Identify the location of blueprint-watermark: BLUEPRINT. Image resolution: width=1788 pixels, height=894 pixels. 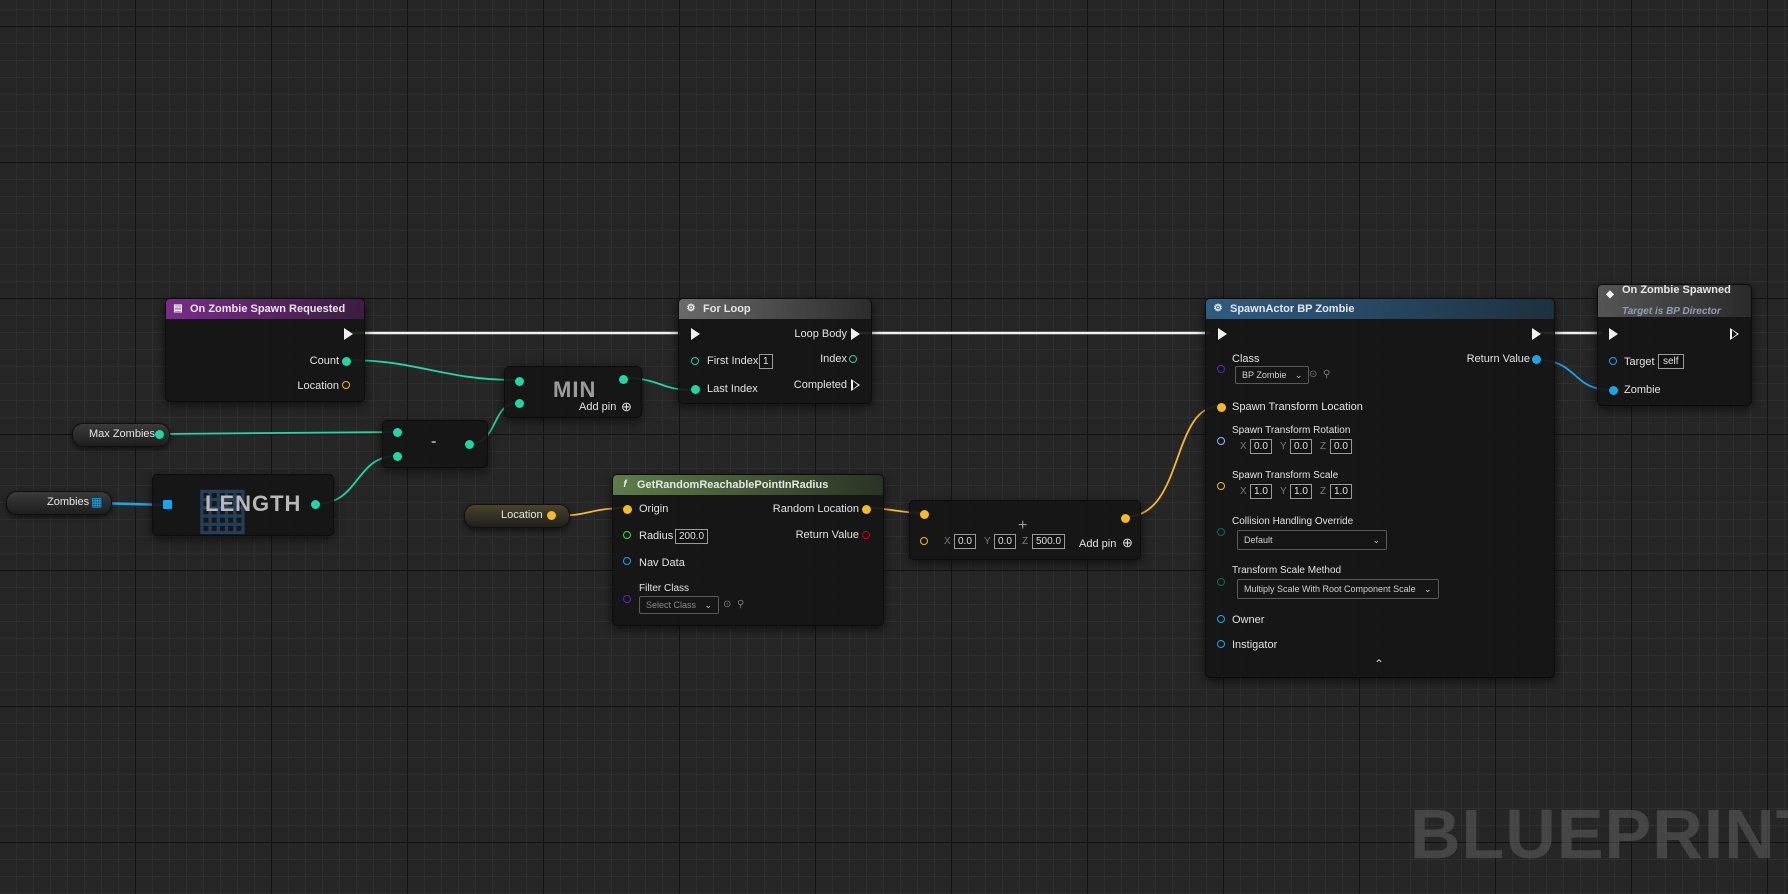
(1599, 834).